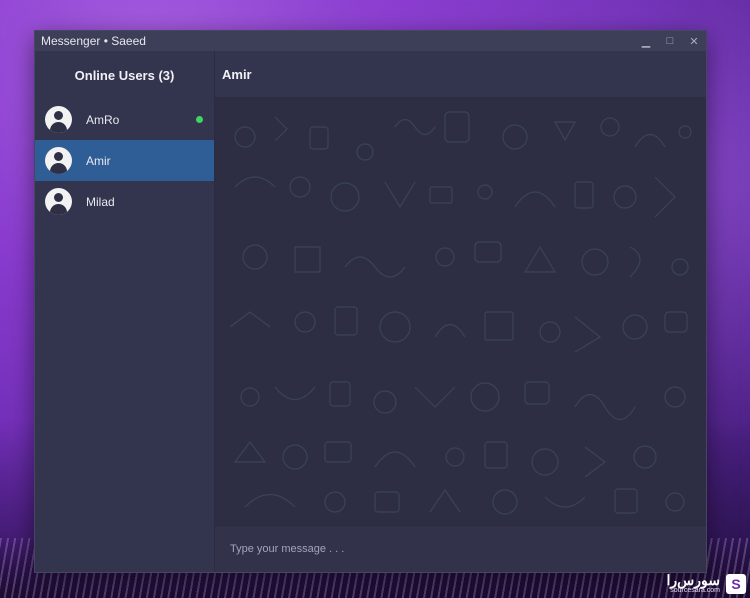  What do you see at coordinates (370, 41) in the screenshot?
I see `title-bar: Messenger • Saeed ▁ □ ✕` at bounding box center [370, 41].